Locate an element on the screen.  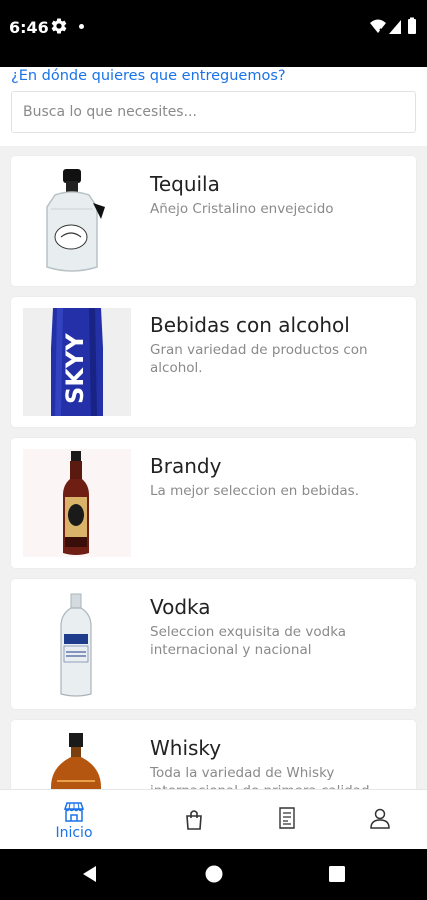
whisky-bottle-image is located at coordinates (77, 760).